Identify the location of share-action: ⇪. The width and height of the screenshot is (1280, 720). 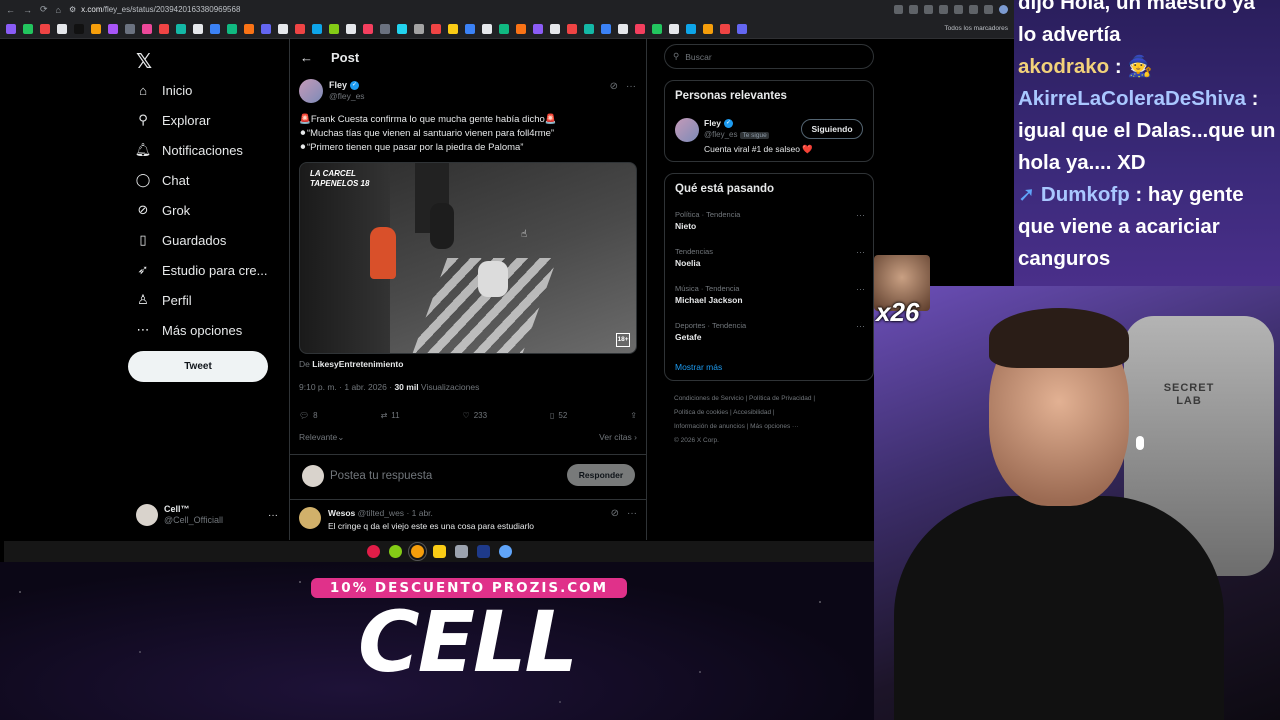
(633, 415).